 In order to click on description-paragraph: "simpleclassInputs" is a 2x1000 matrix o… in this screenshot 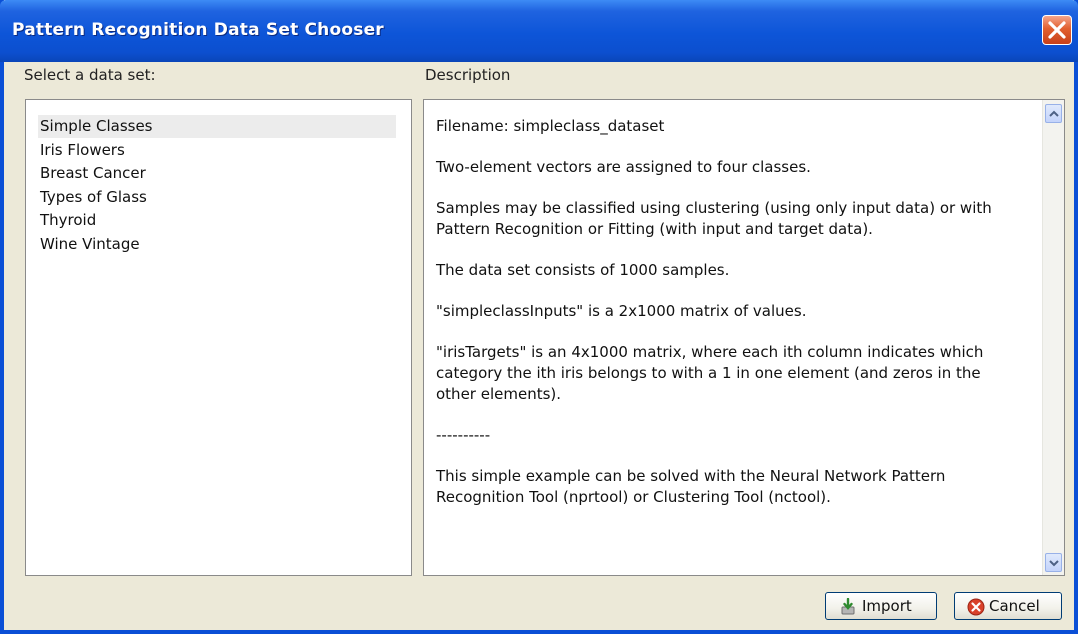, I will do `click(621, 311)`.